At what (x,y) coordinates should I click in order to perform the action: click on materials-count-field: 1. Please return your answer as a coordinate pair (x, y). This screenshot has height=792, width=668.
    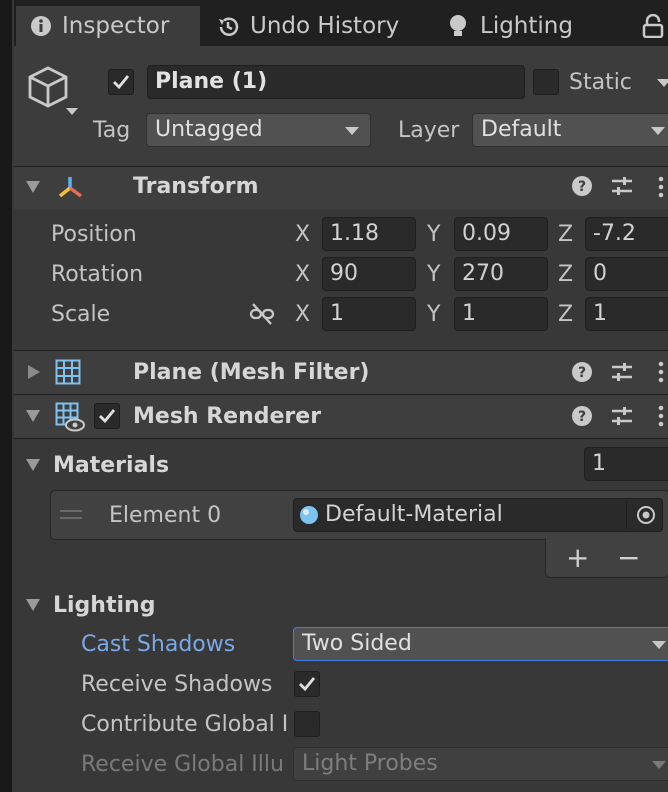
    Looking at the image, I should click on (626, 464).